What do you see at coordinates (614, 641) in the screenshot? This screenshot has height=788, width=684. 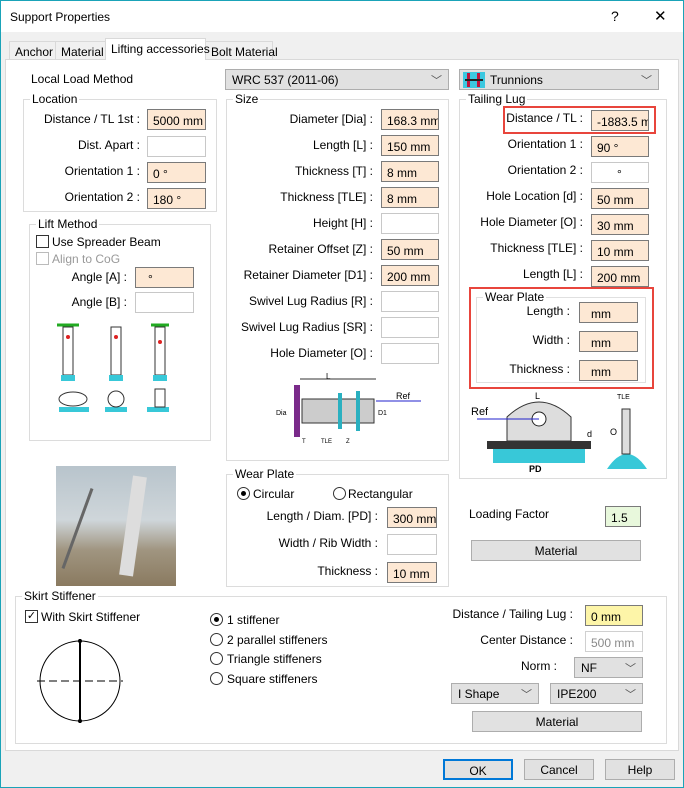 I see `center-distance-input: 500 mm` at bounding box center [614, 641].